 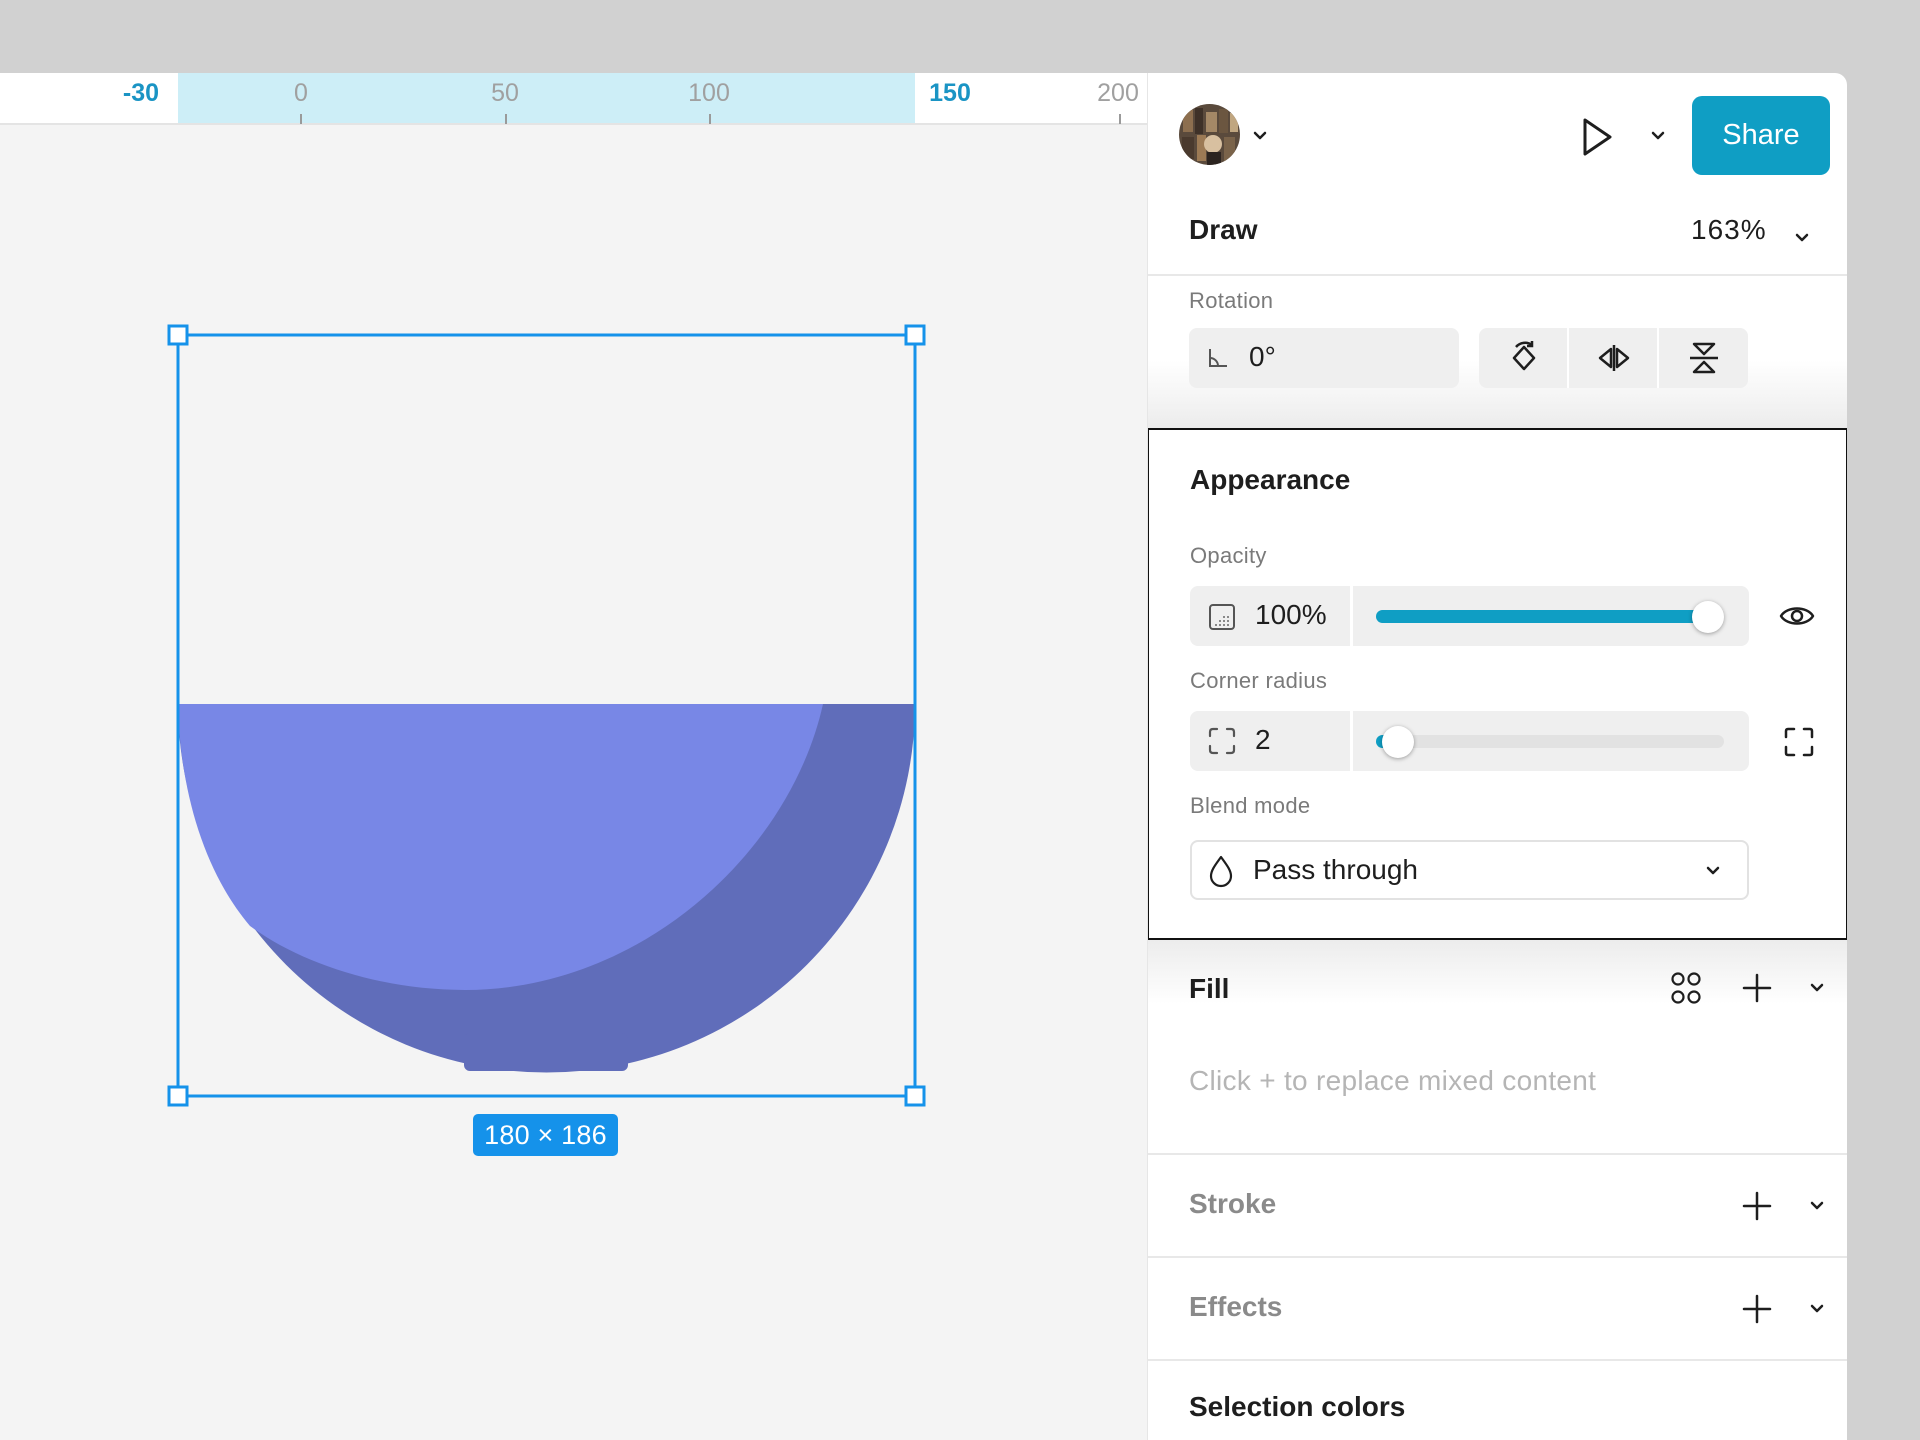 I want to click on angle-icon, so click(x=1218, y=358).